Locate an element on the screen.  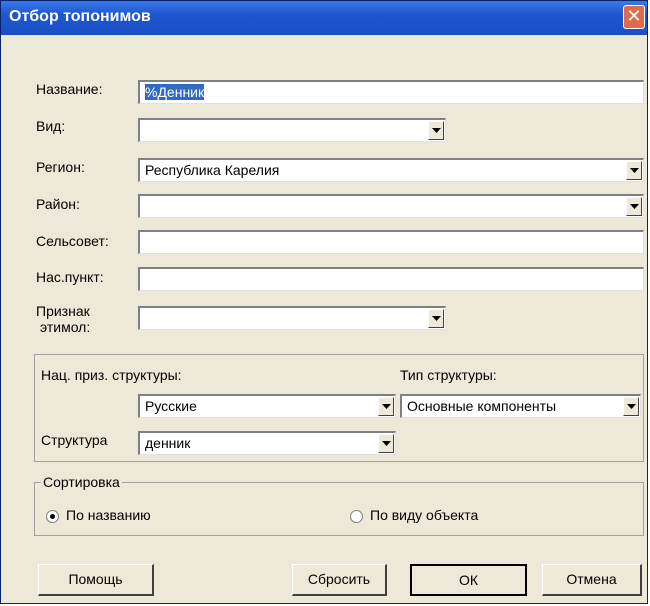
etymology-label-line2: этимол: is located at coordinates (65, 327).